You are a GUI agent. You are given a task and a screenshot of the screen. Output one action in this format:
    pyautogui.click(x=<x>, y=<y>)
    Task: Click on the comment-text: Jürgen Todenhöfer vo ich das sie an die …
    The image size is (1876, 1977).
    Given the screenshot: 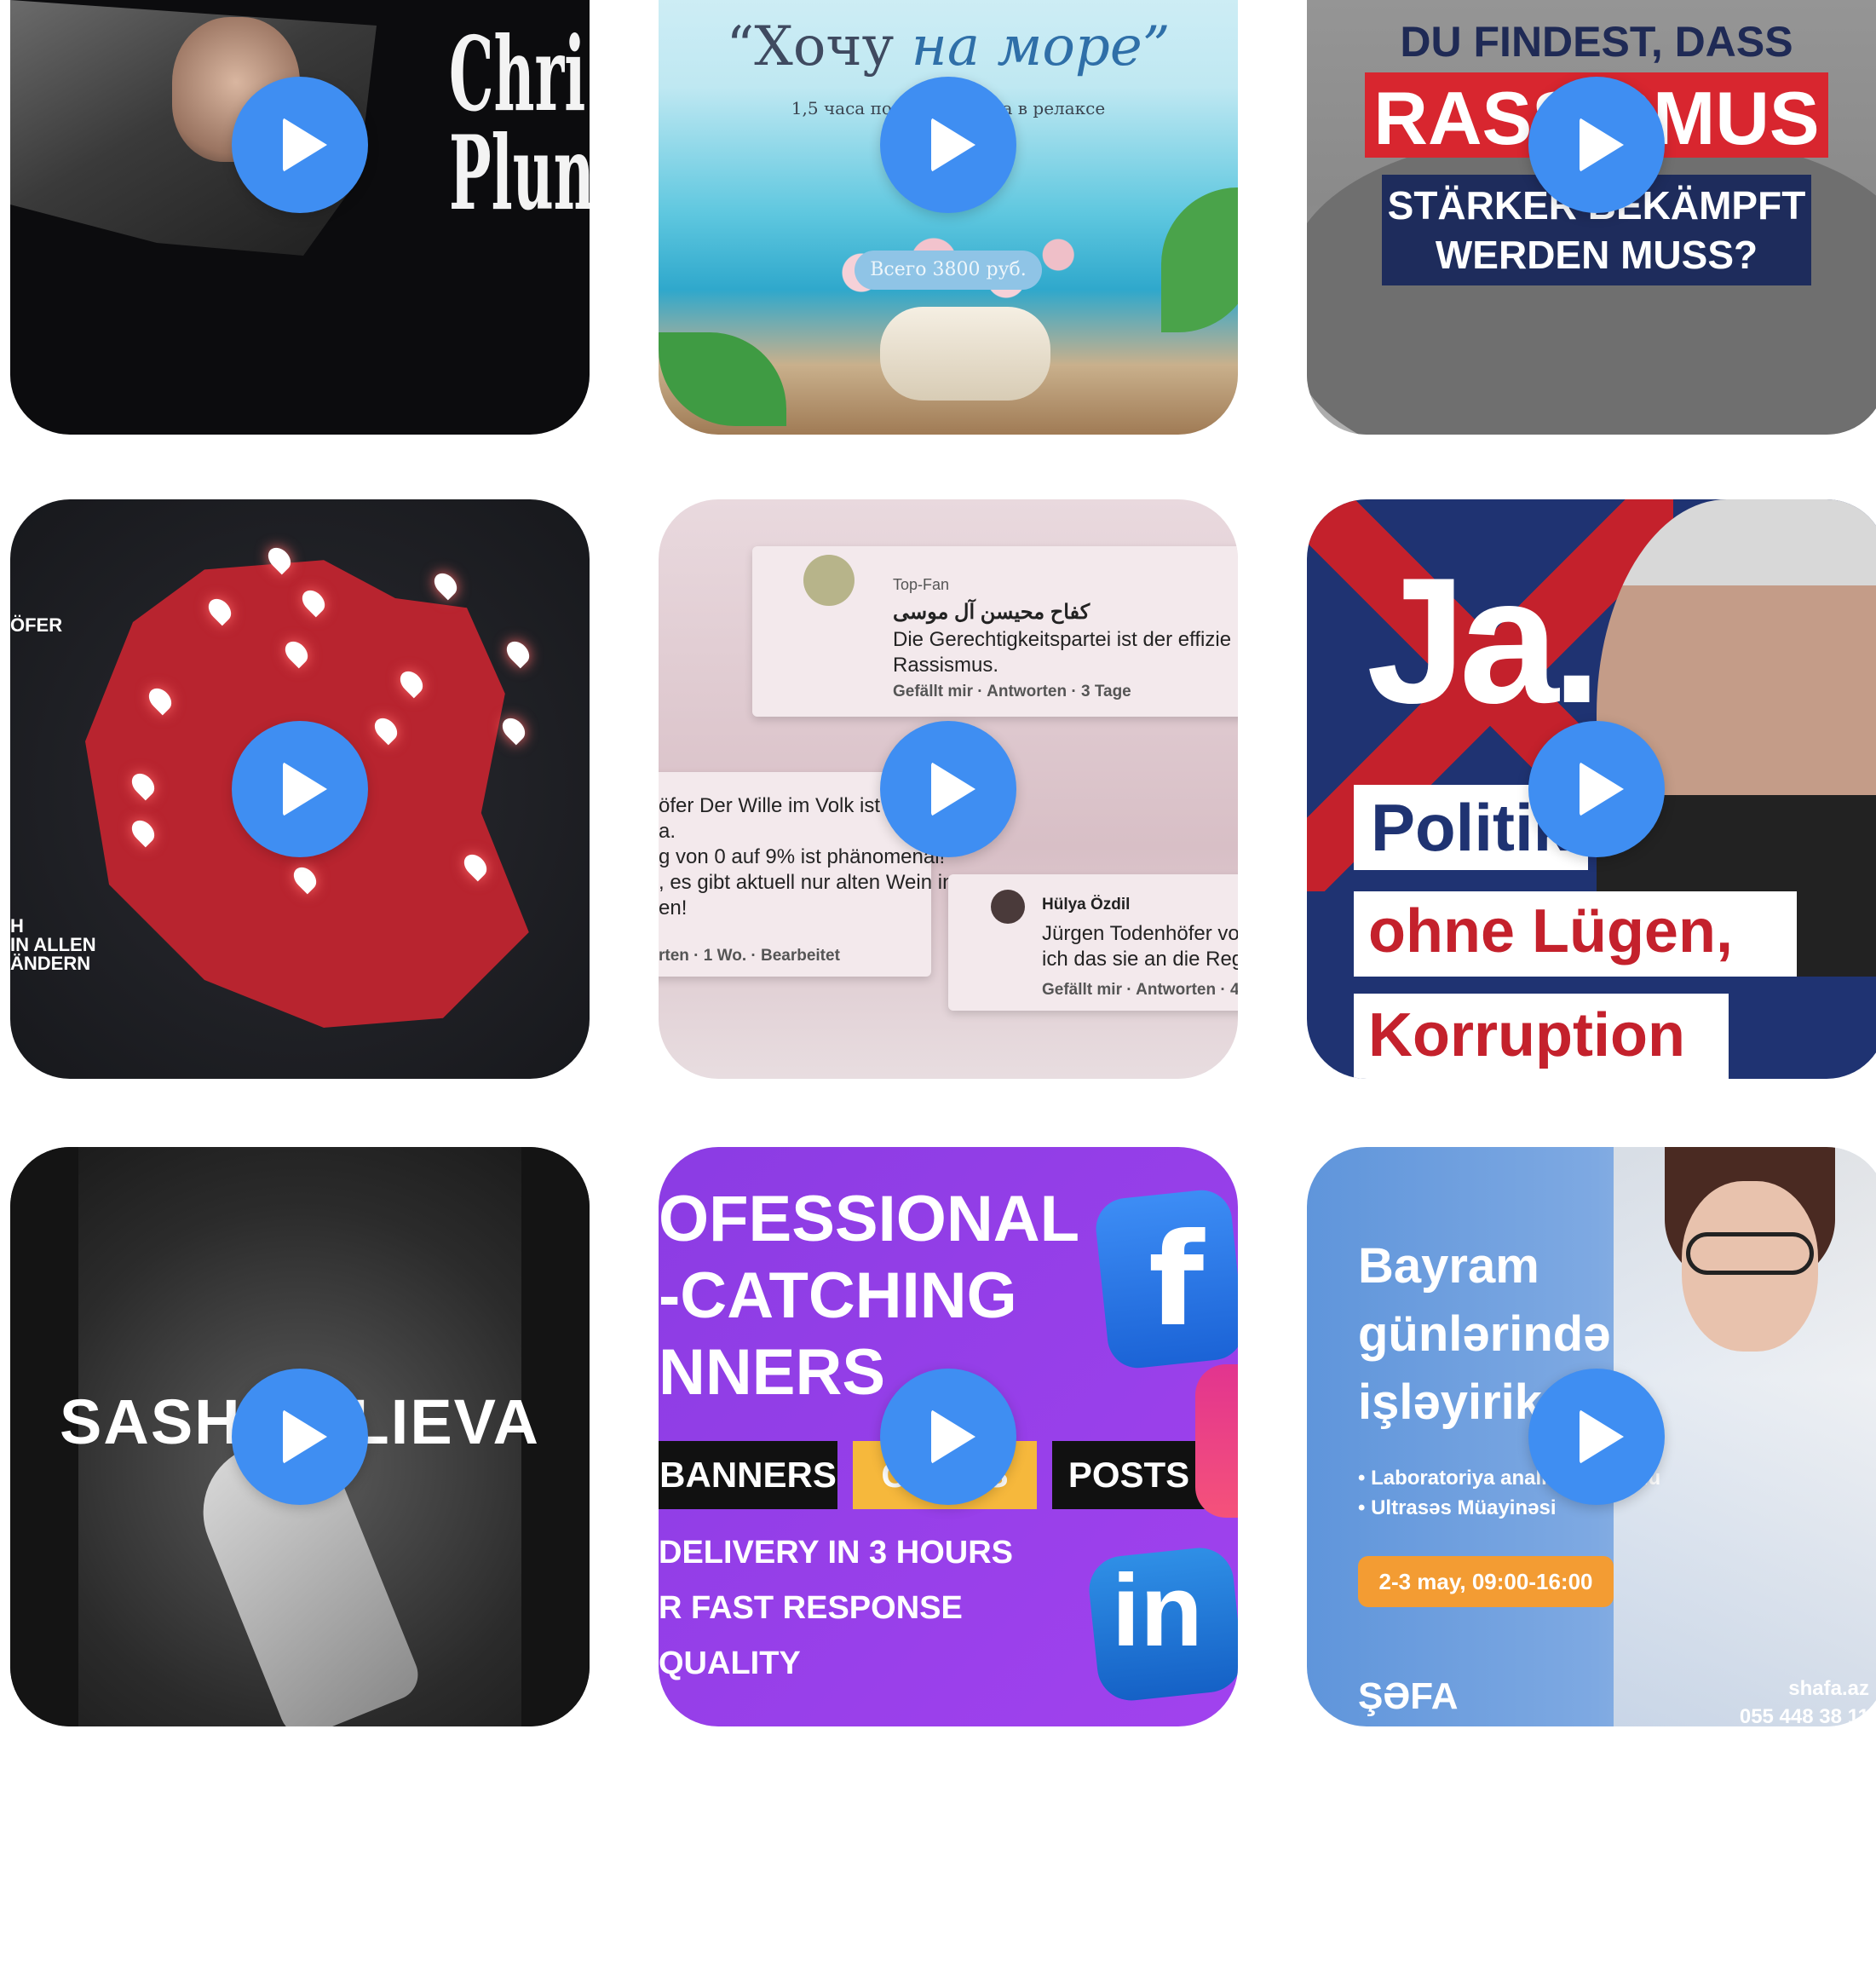 What is the action you would take?
    pyautogui.click(x=1140, y=947)
    